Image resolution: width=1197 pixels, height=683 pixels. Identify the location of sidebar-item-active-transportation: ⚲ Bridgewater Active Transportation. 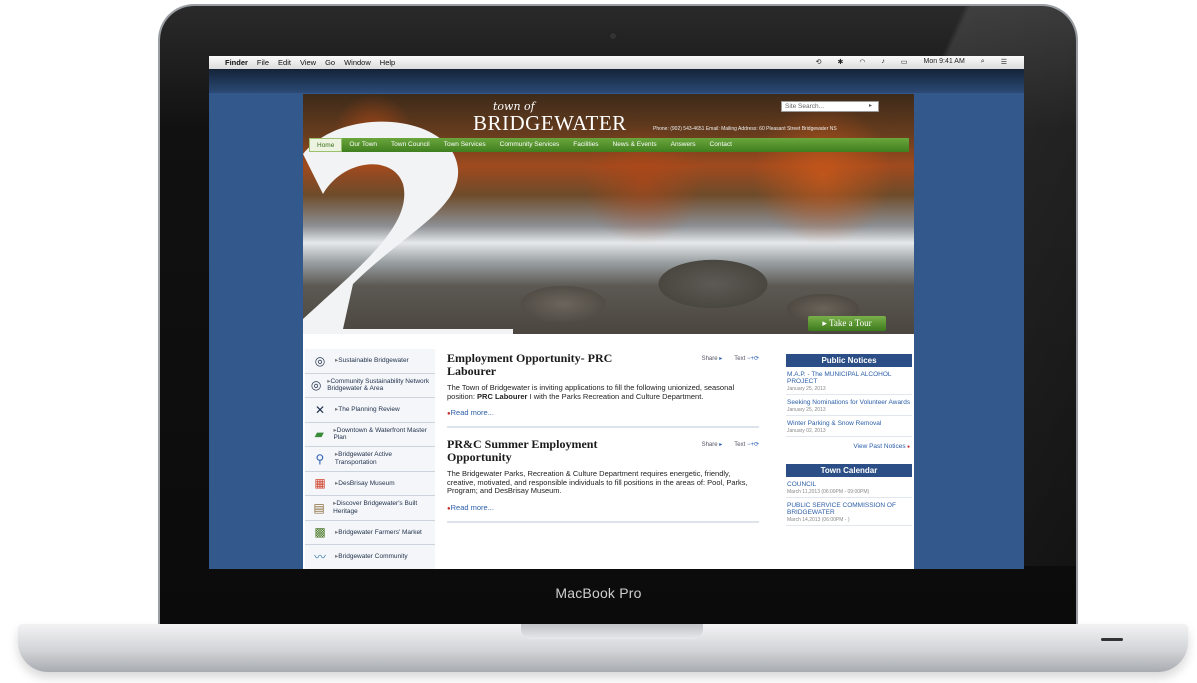
(370, 459).